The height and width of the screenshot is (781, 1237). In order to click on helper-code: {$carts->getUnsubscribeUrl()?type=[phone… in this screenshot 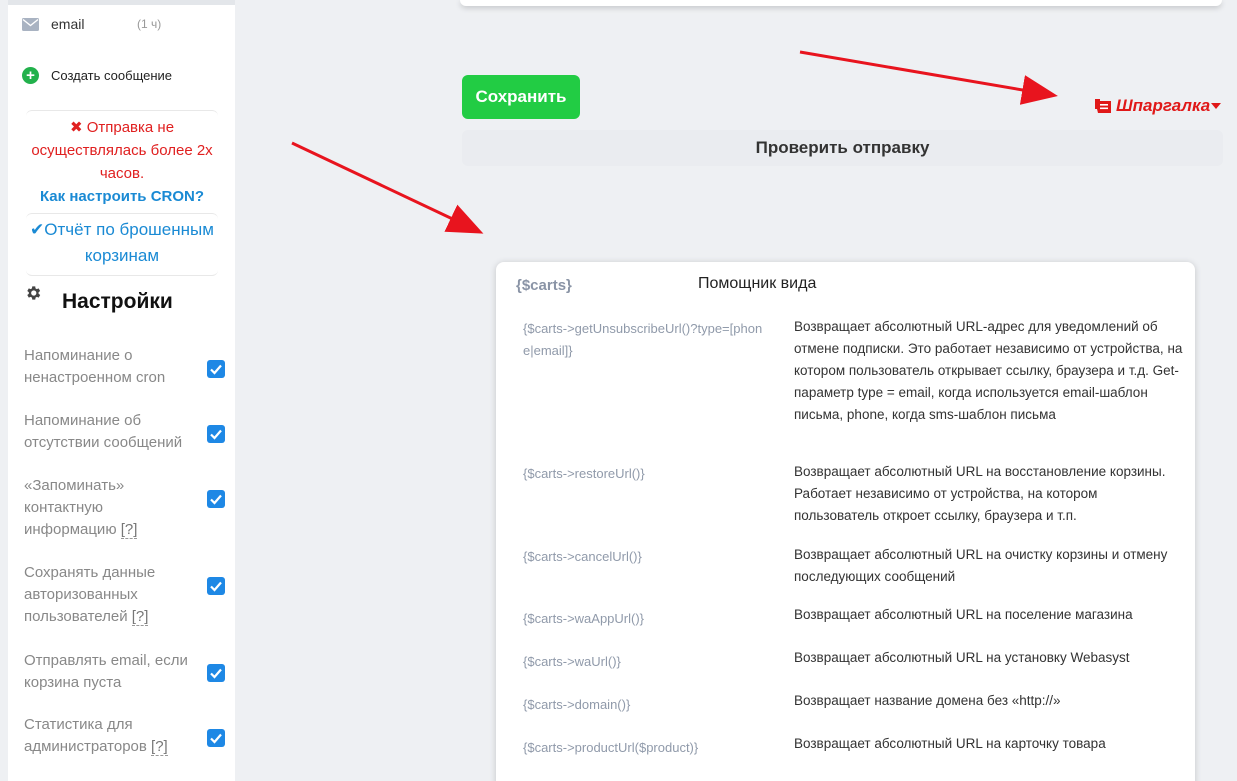, I will do `click(643, 339)`.